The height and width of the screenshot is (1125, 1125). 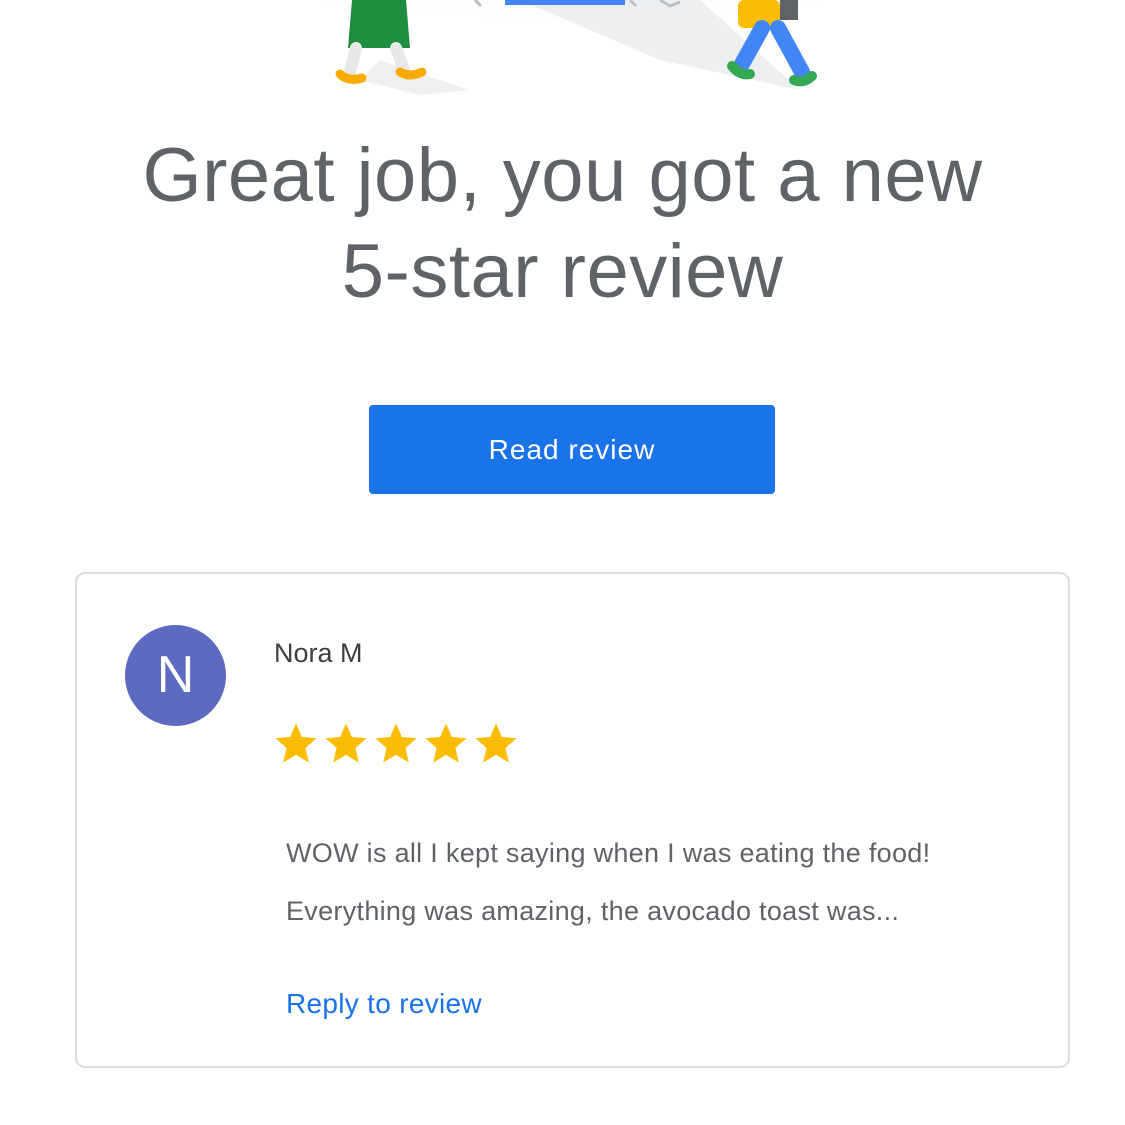 I want to click on star-rating, so click(x=398, y=743).